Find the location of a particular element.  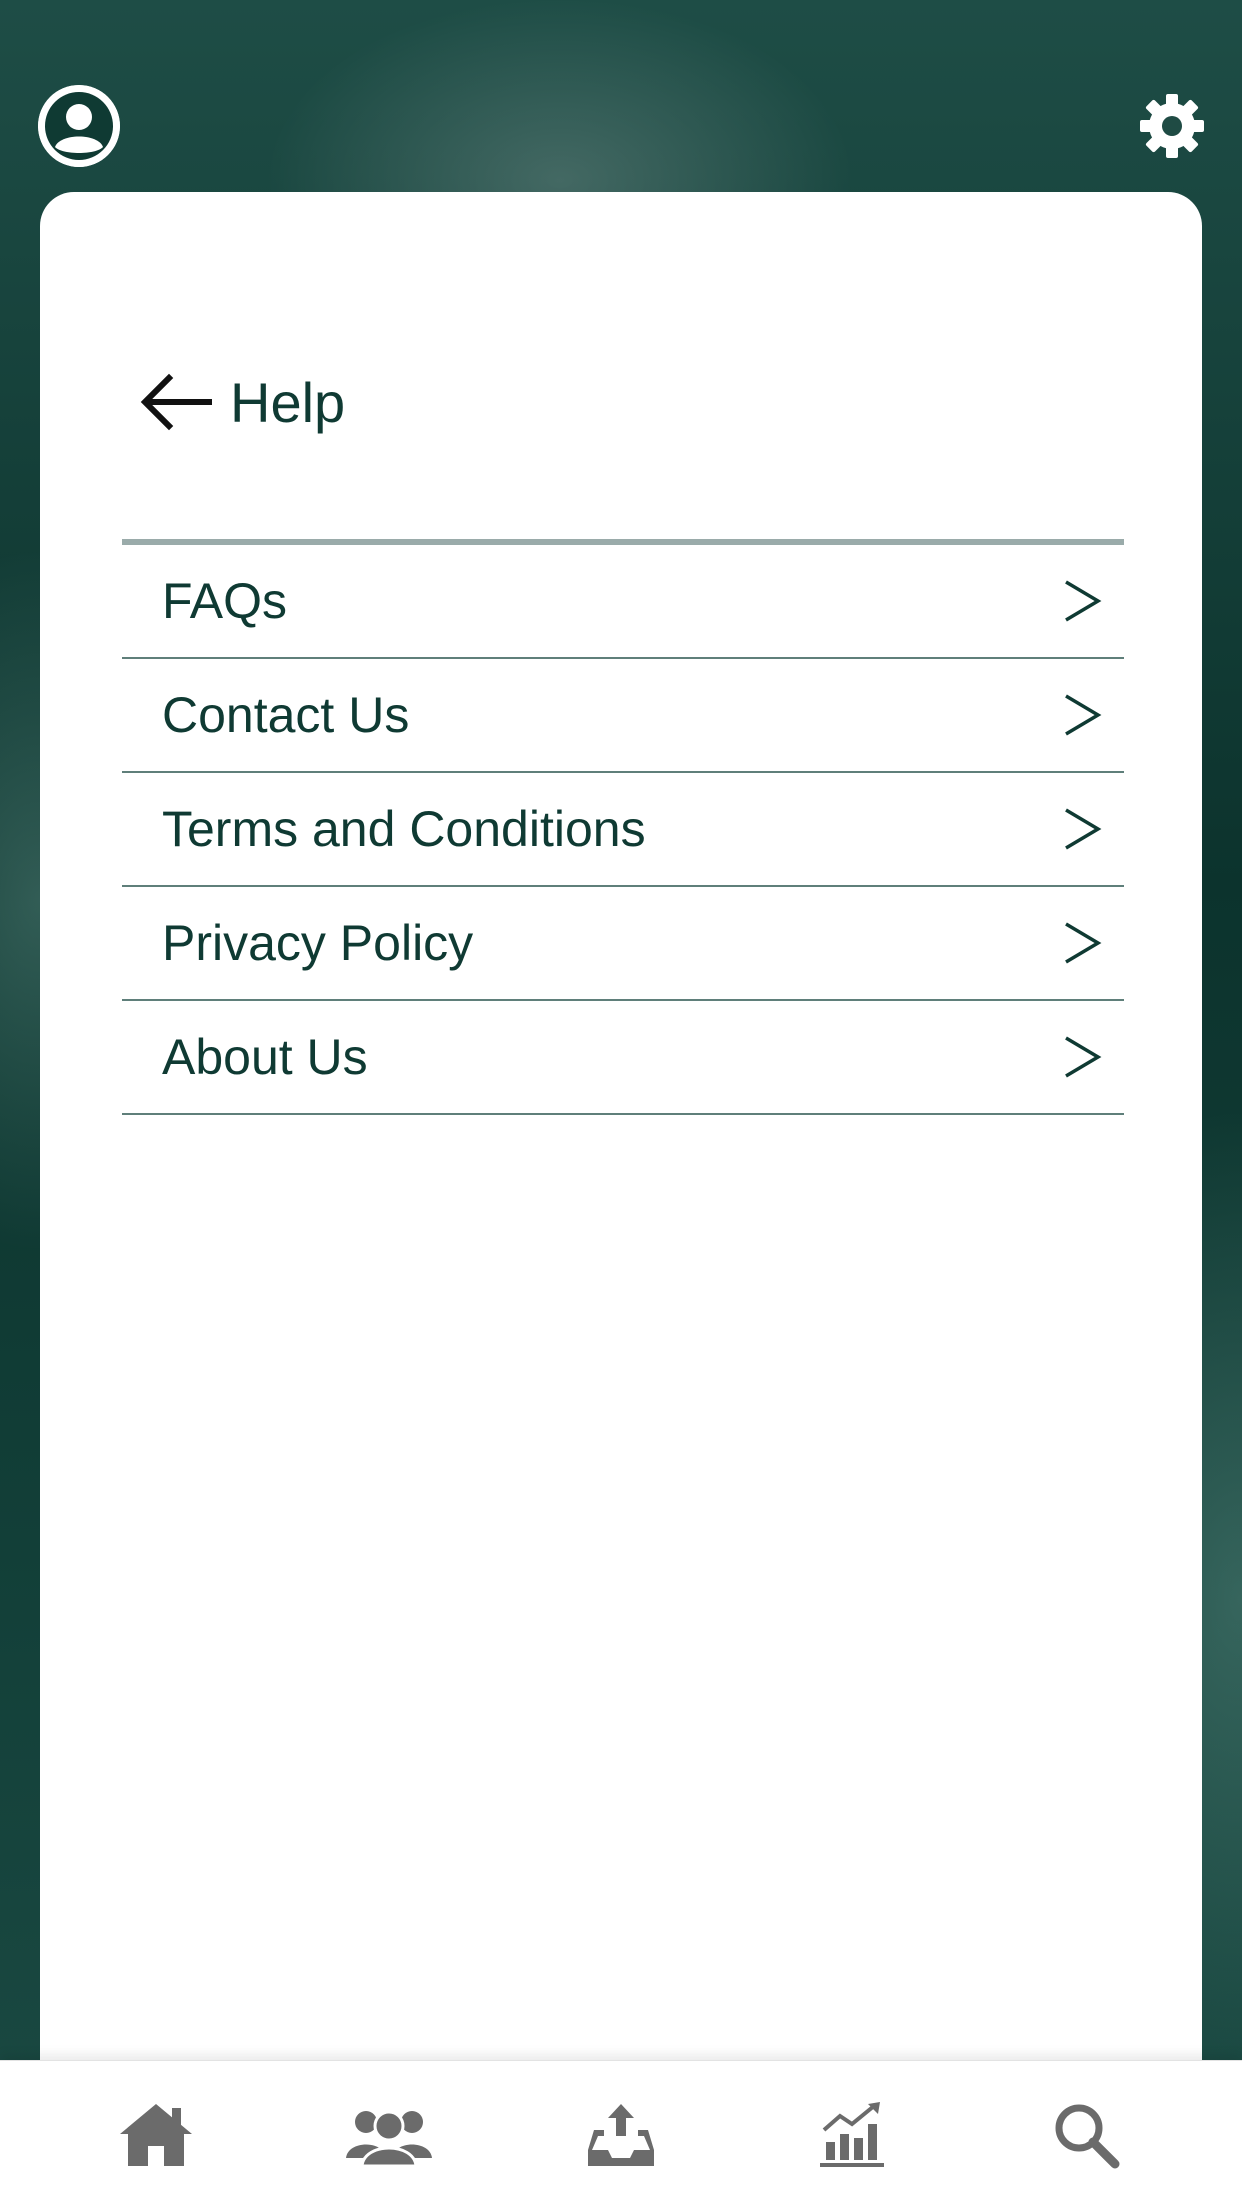

top-bar is located at coordinates (621, 95).